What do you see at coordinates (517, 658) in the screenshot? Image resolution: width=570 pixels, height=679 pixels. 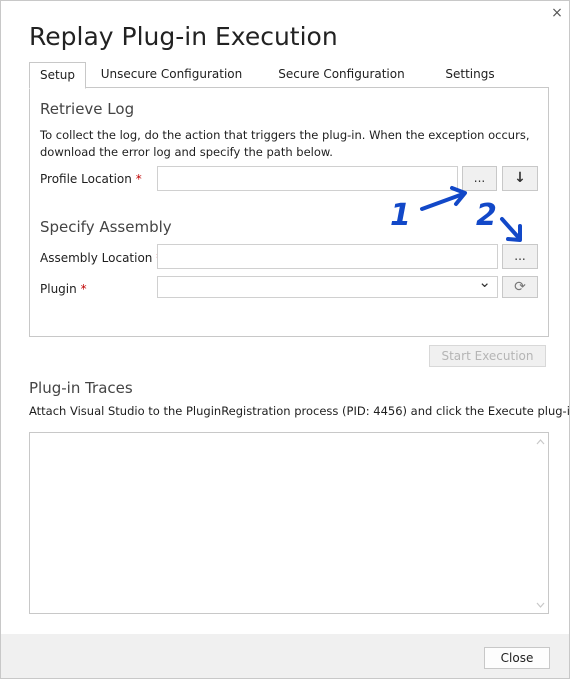 I see `close-button: Close` at bounding box center [517, 658].